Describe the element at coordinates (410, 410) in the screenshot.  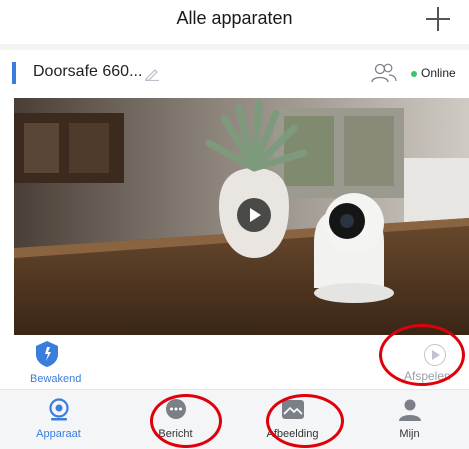
I see `person-icon` at that location.